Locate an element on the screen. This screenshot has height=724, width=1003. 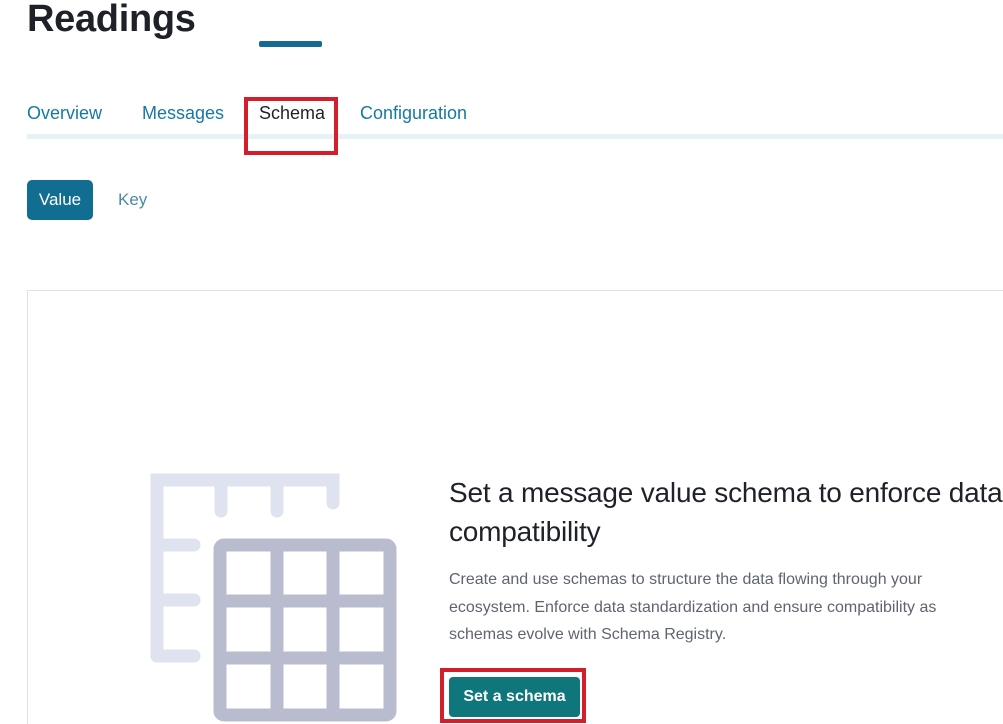
key-toggle-button: Key is located at coordinates (131, 200).